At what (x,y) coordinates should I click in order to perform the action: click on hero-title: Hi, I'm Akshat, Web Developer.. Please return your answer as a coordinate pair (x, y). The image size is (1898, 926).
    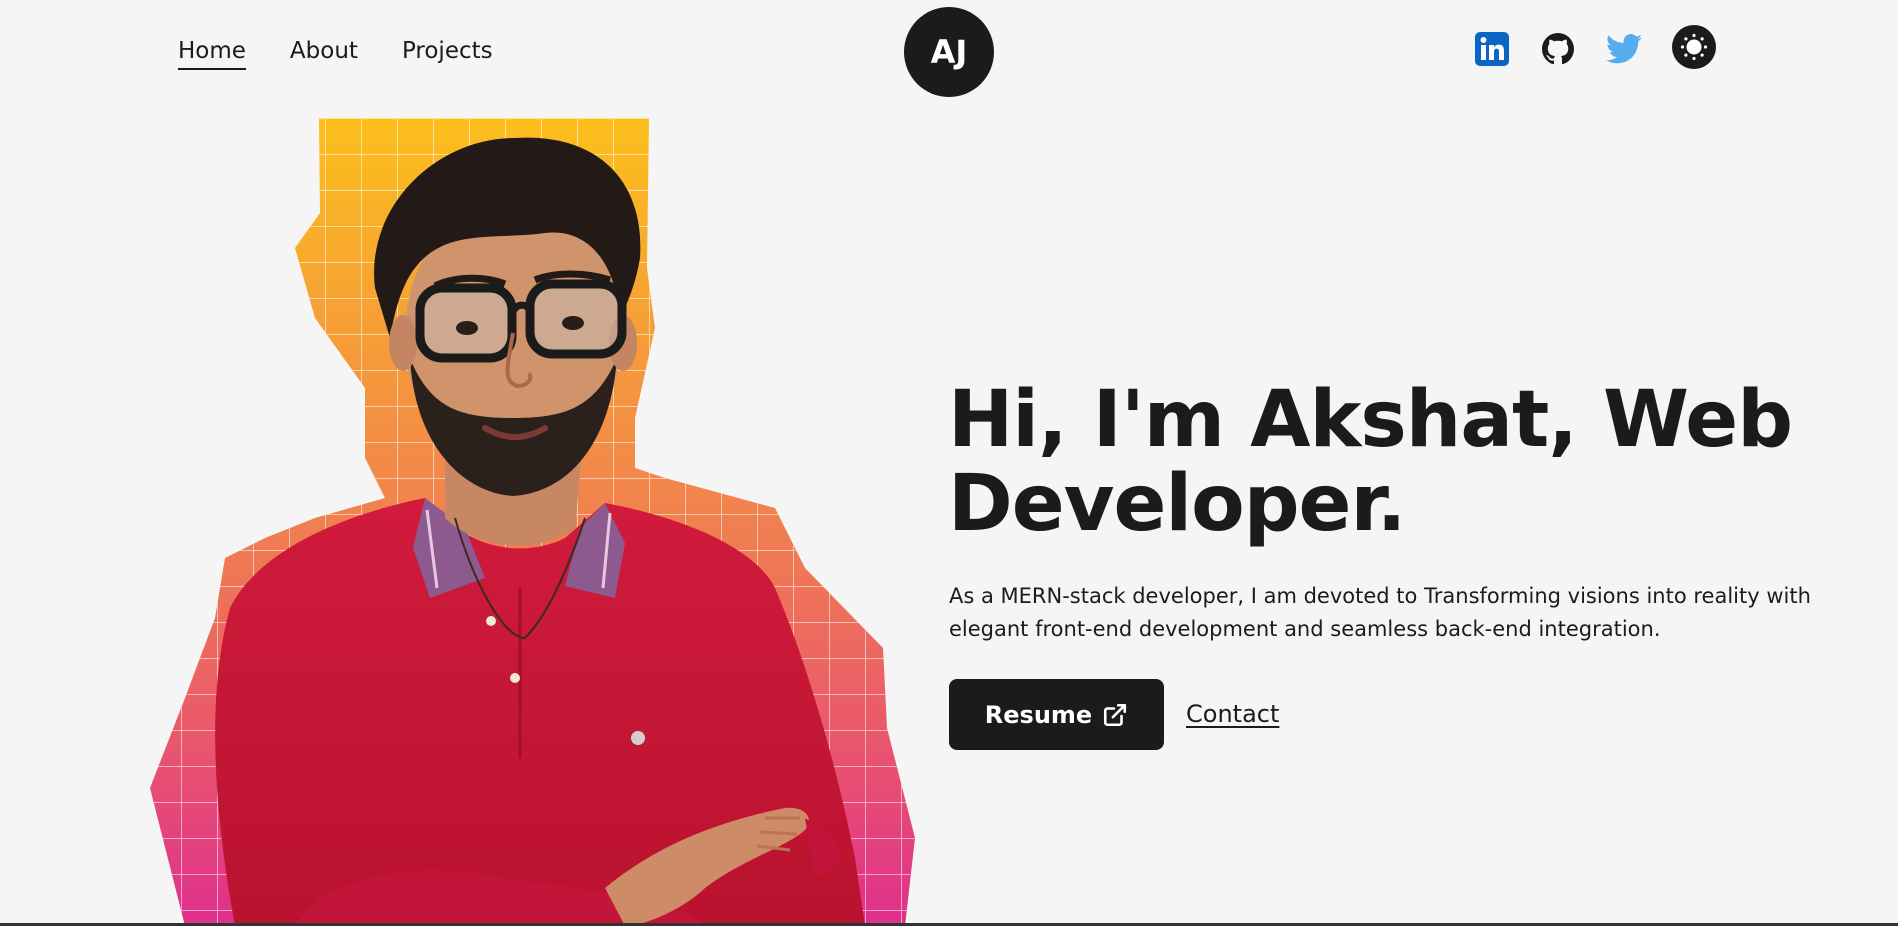
    Looking at the image, I should click on (1370, 462).